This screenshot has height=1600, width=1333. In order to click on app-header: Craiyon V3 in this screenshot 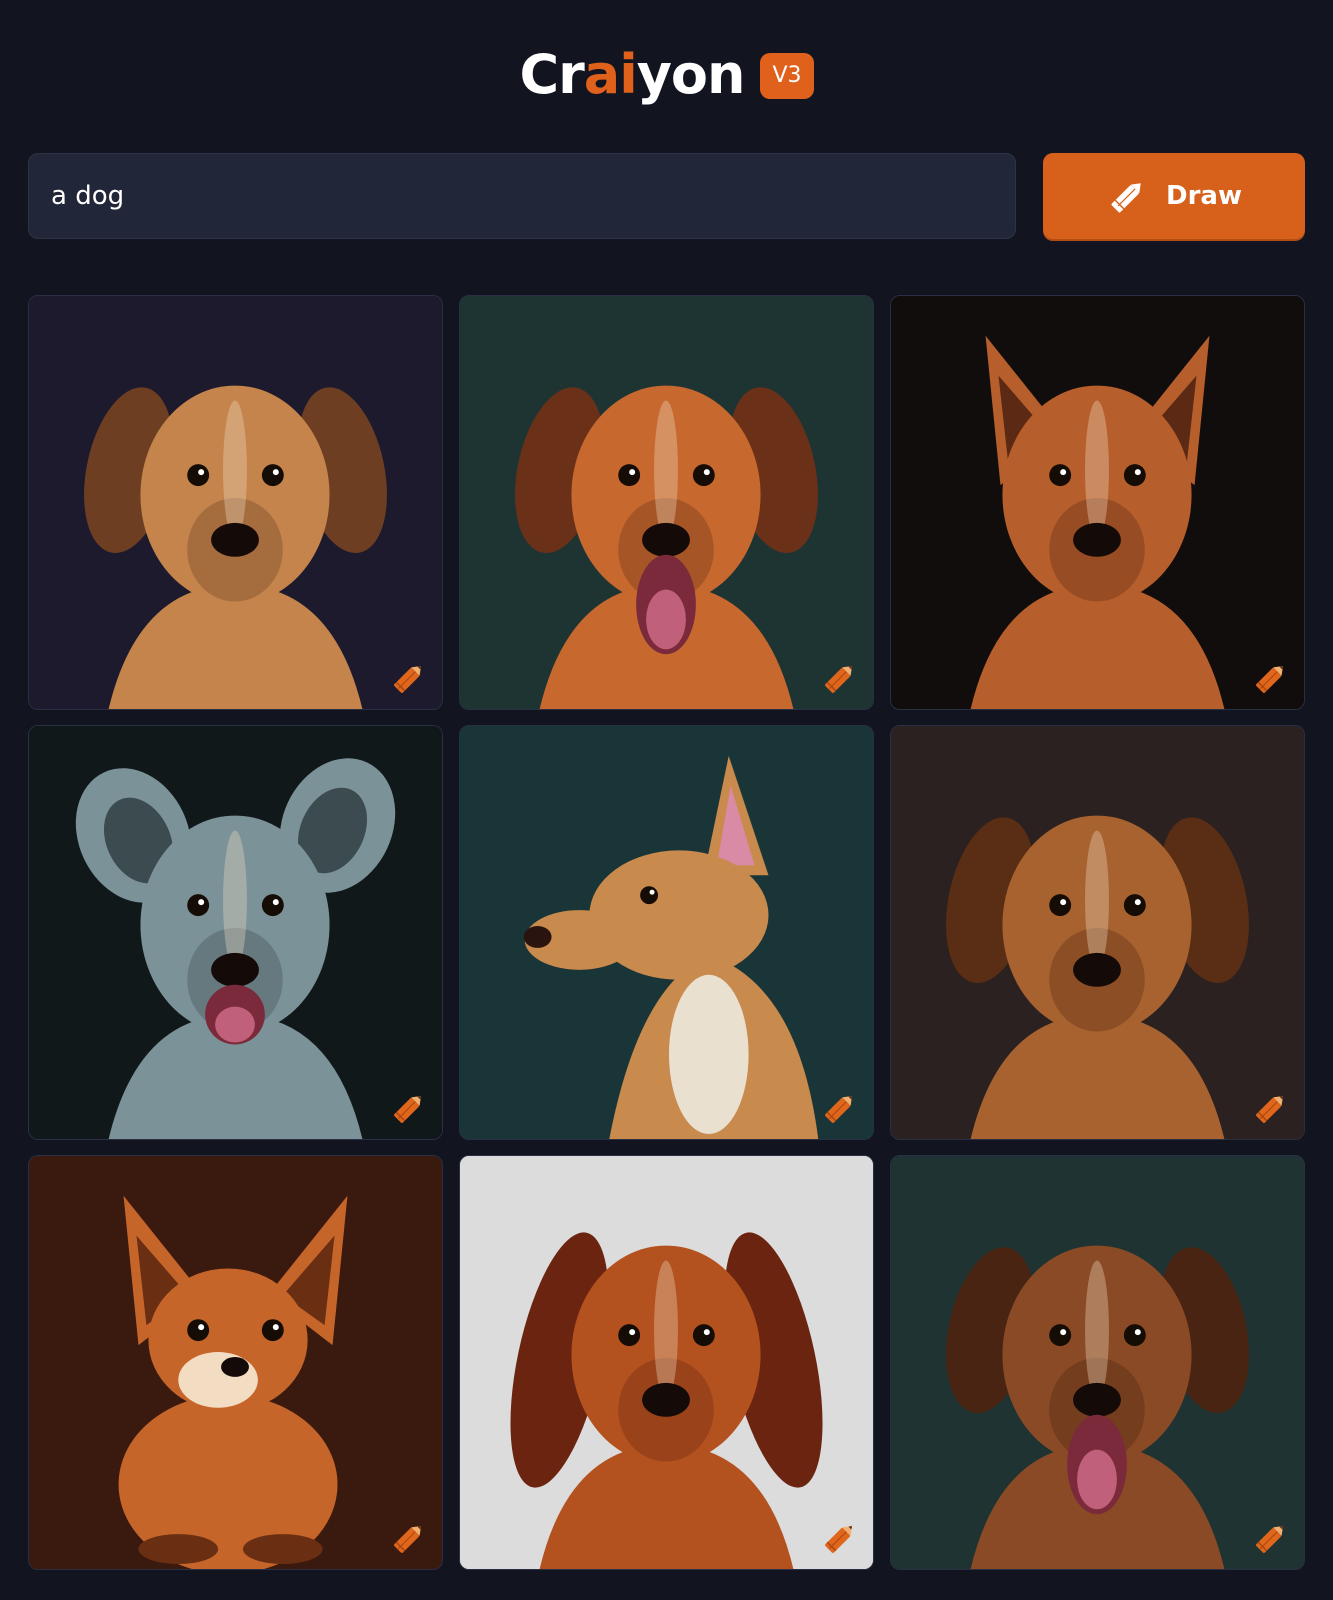, I will do `click(666, 75)`.